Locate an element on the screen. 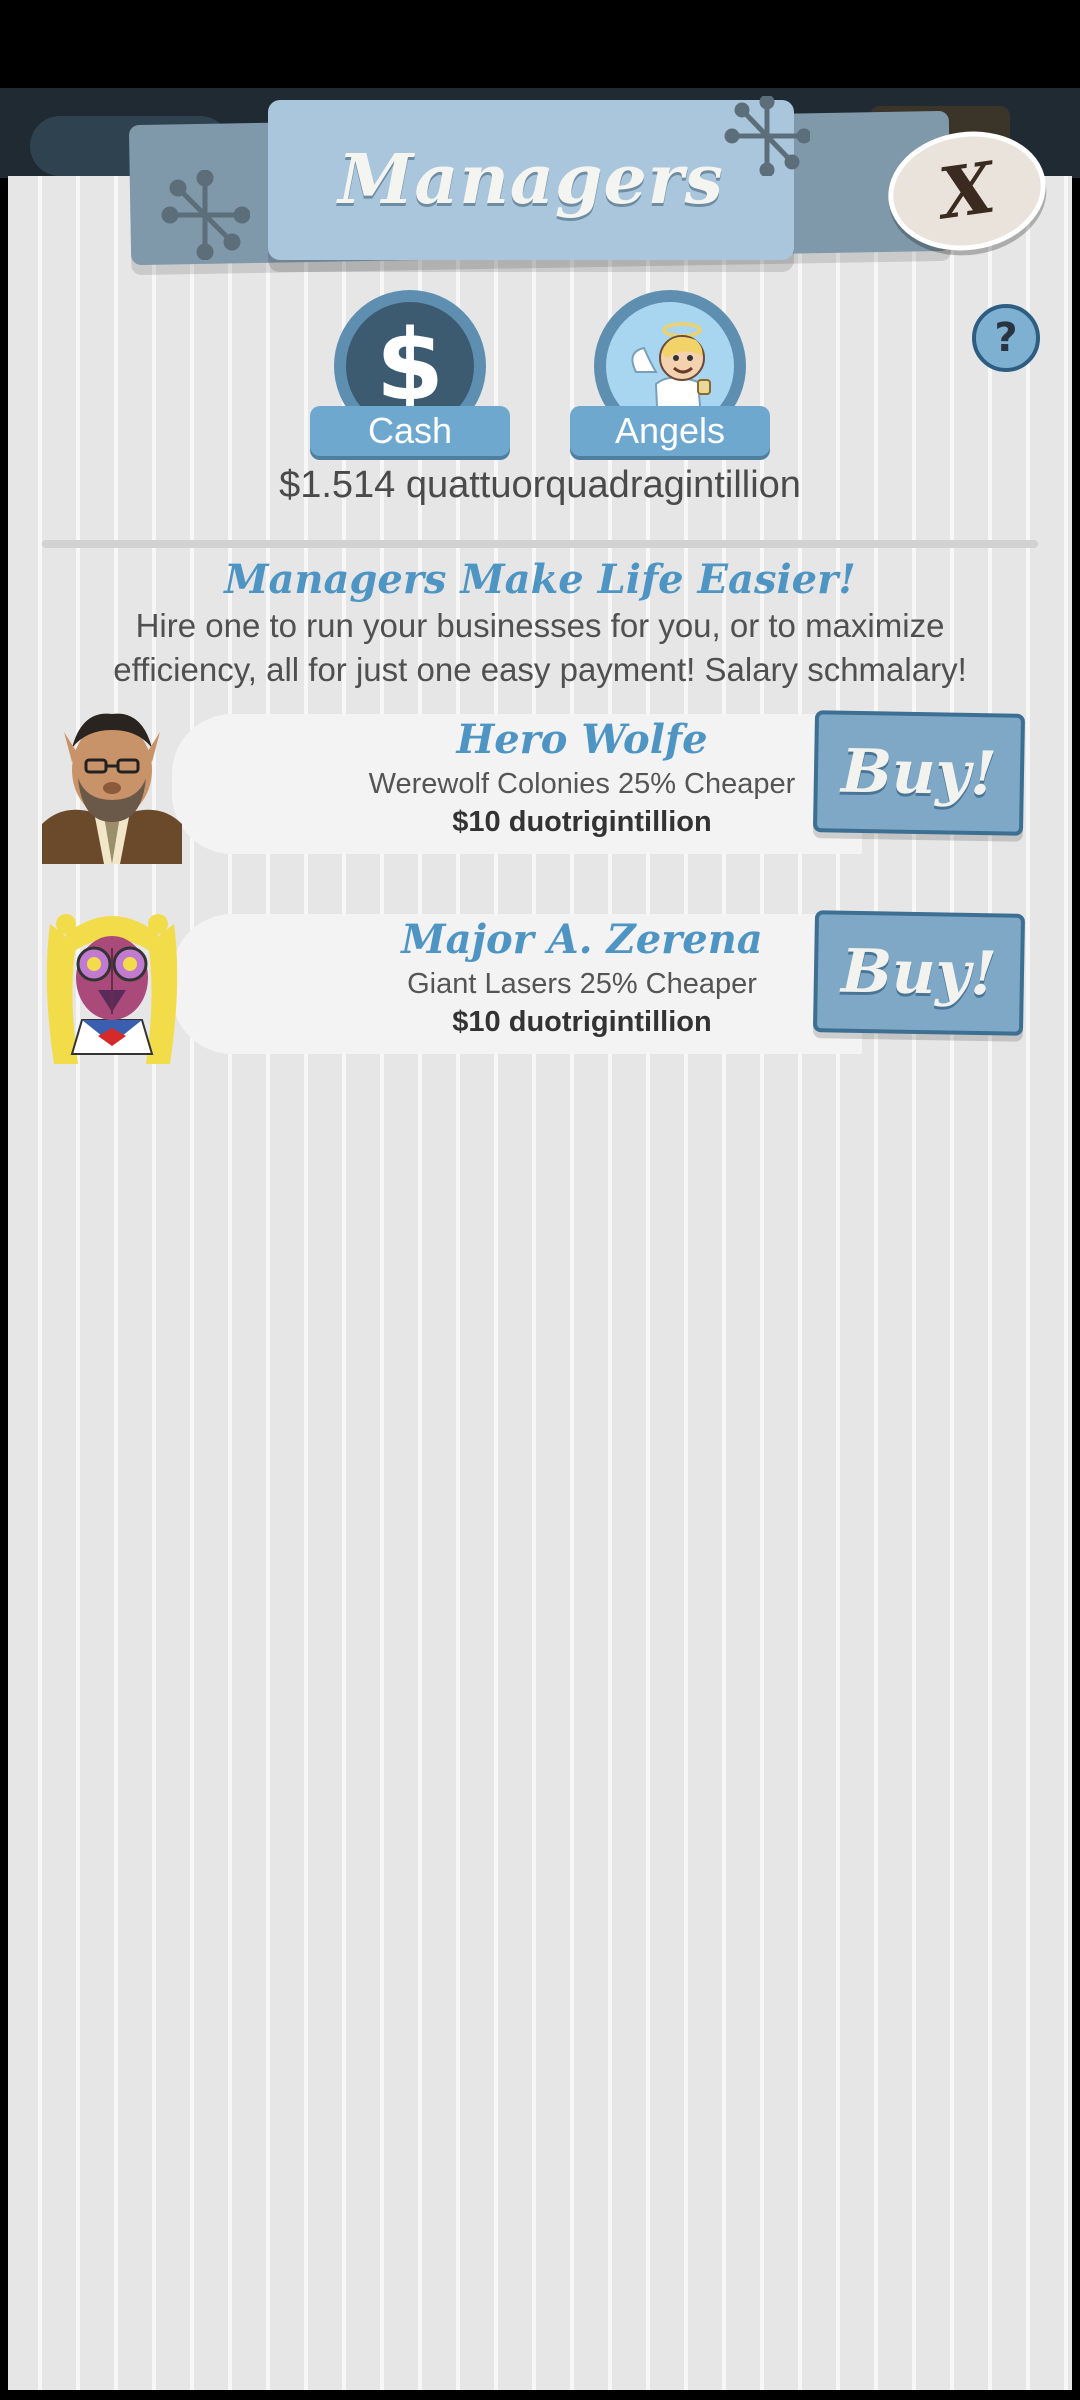 The height and width of the screenshot is (2400, 1080). manager-portrait-zerena is located at coordinates (112, 989).